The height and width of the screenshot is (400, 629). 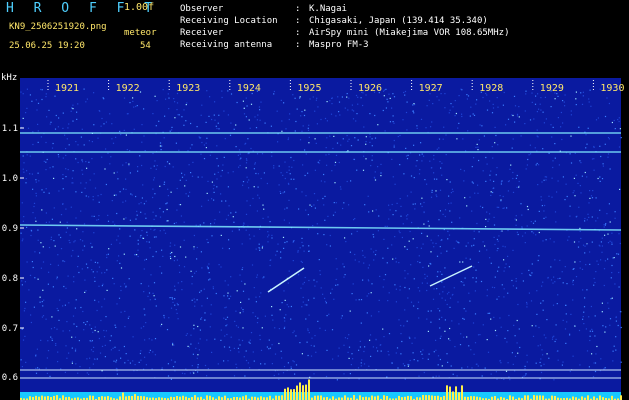 What do you see at coordinates (491, 88) in the screenshot?
I see `x-tick-label: 1928` at bounding box center [491, 88].